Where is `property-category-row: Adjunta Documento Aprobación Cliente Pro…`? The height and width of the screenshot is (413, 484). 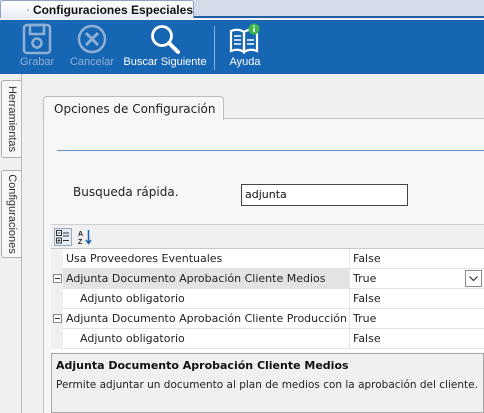
property-category-row: Adjunta Documento Aprobación Cliente Pro… is located at coordinates (267, 319).